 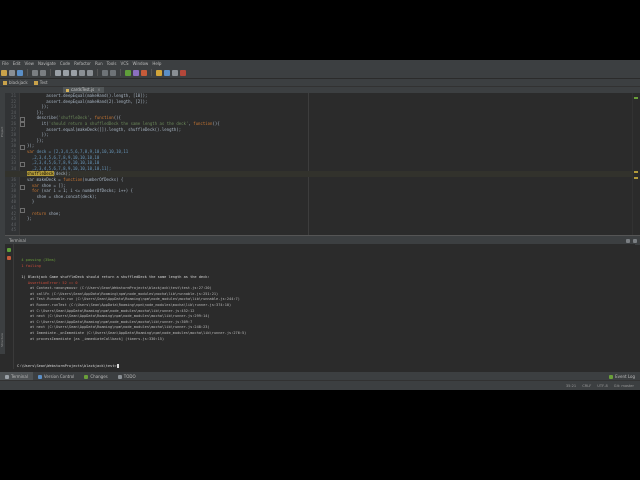 What do you see at coordinates (35, 72) in the screenshot?
I see `undo-icon` at bounding box center [35, 72].